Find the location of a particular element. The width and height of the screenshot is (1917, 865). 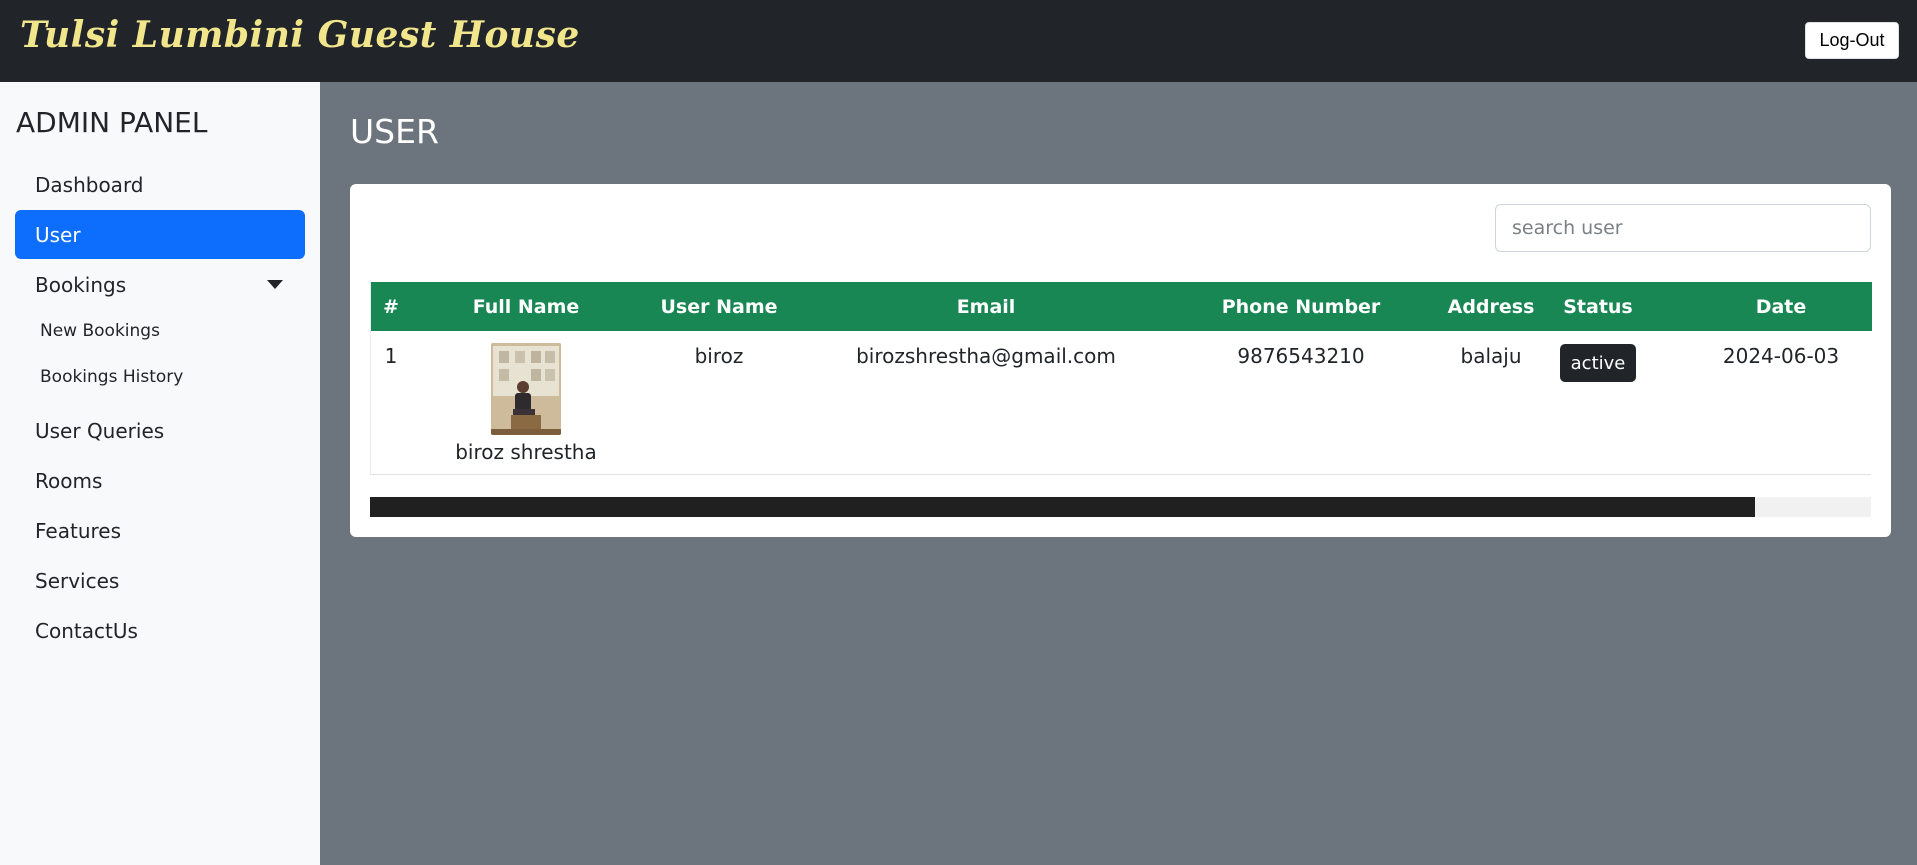

column-header-user-name: User Name is located at coordinates (719, 306).